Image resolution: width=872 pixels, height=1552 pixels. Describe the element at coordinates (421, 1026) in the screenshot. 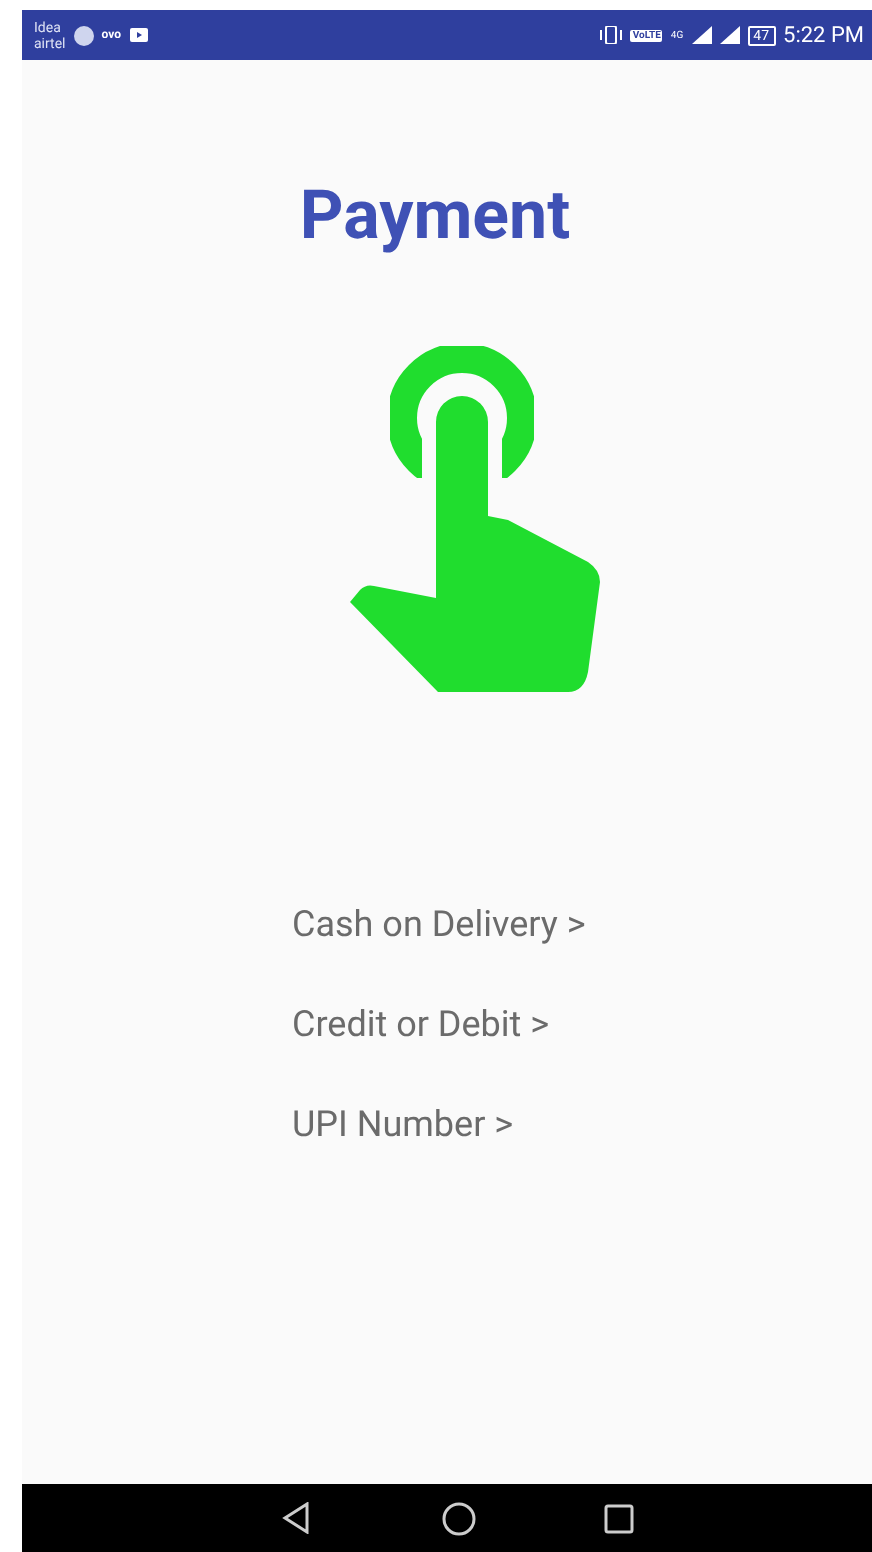

I see `payment-option: Credit or Debit >` at that location.